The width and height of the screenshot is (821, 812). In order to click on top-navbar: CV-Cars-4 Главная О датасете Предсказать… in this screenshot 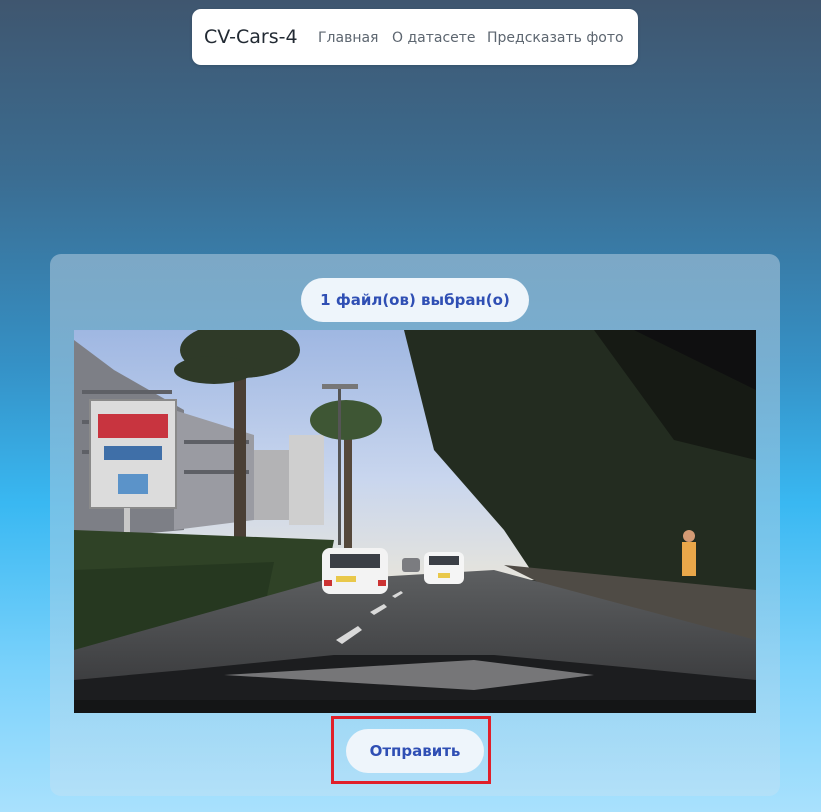, I will do `click(415, 37)`.